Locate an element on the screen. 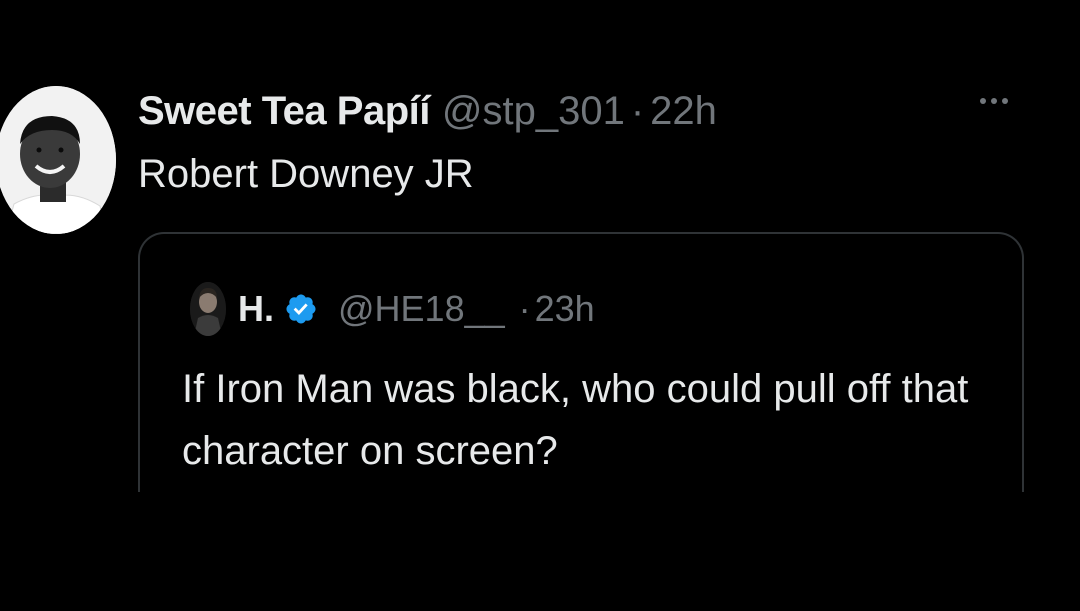 The width and height of the screenshot is (1080, 611). author-handle: @stp_301 is located at coordinates (533, 111).